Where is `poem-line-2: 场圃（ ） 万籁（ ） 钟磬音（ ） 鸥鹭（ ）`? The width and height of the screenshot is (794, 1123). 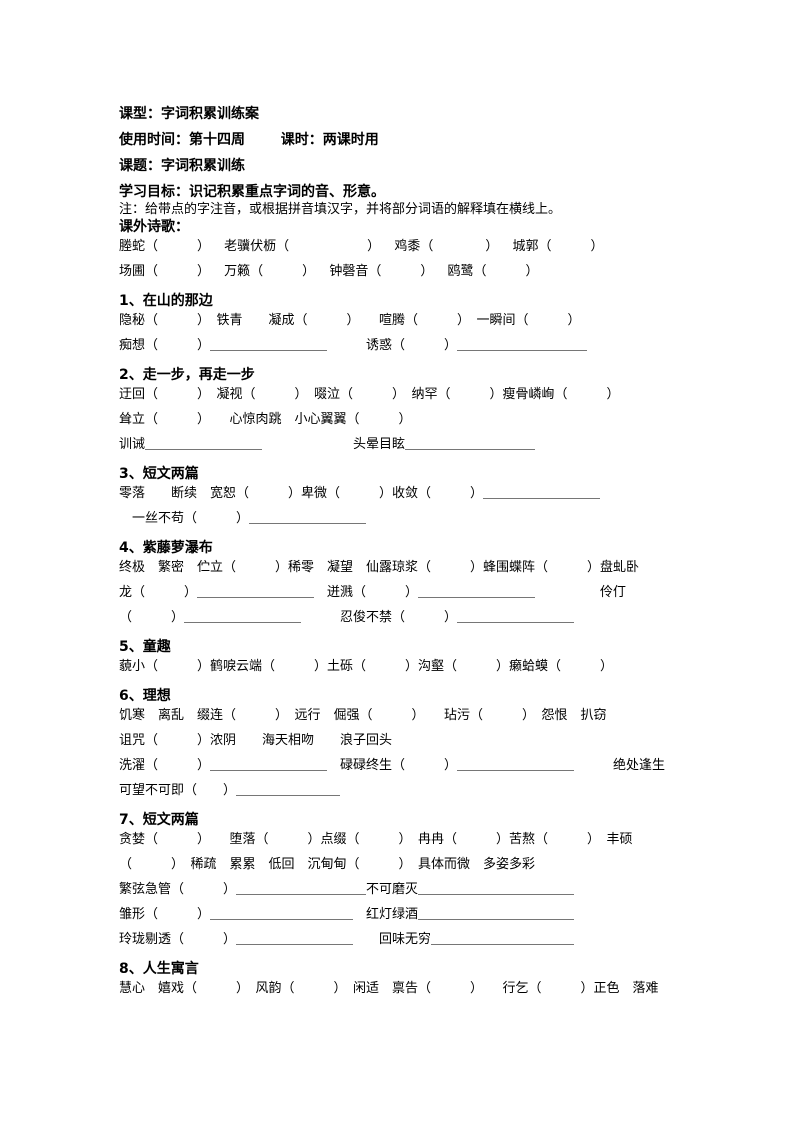
poem-line-2: 场圃（ ） 万籁（ ） 钟磬音（ ） 鸥鹭（ ） is located at coordinates (399, 275).